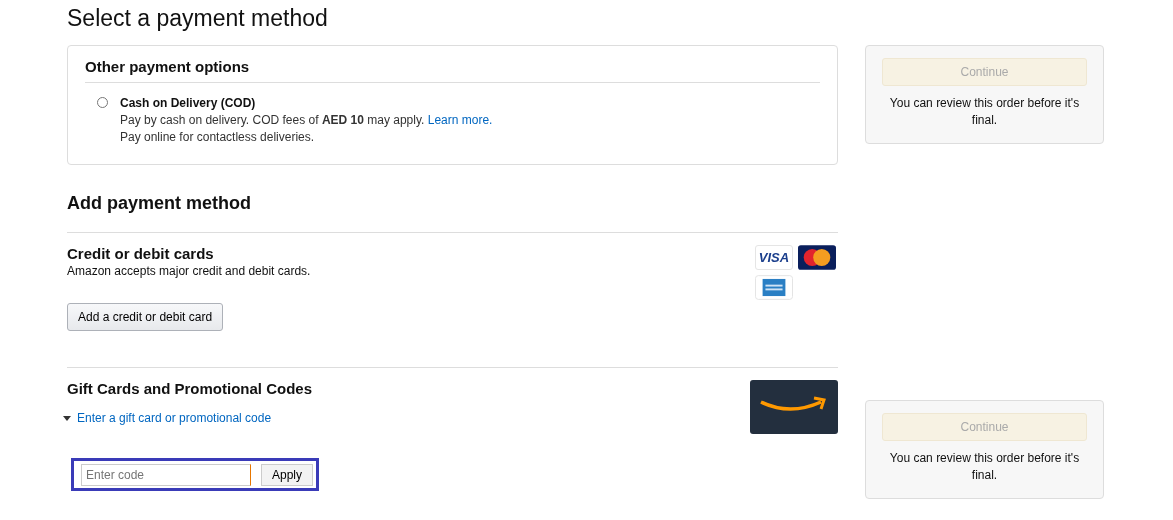  I want to click on visa-logo: VISA, so click(774, 257).